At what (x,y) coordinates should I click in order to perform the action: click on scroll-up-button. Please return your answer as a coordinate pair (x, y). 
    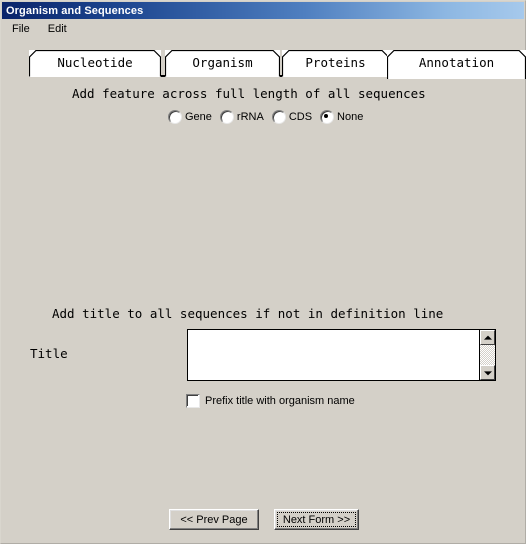
    Looking at the image, I should click on (487, 337).